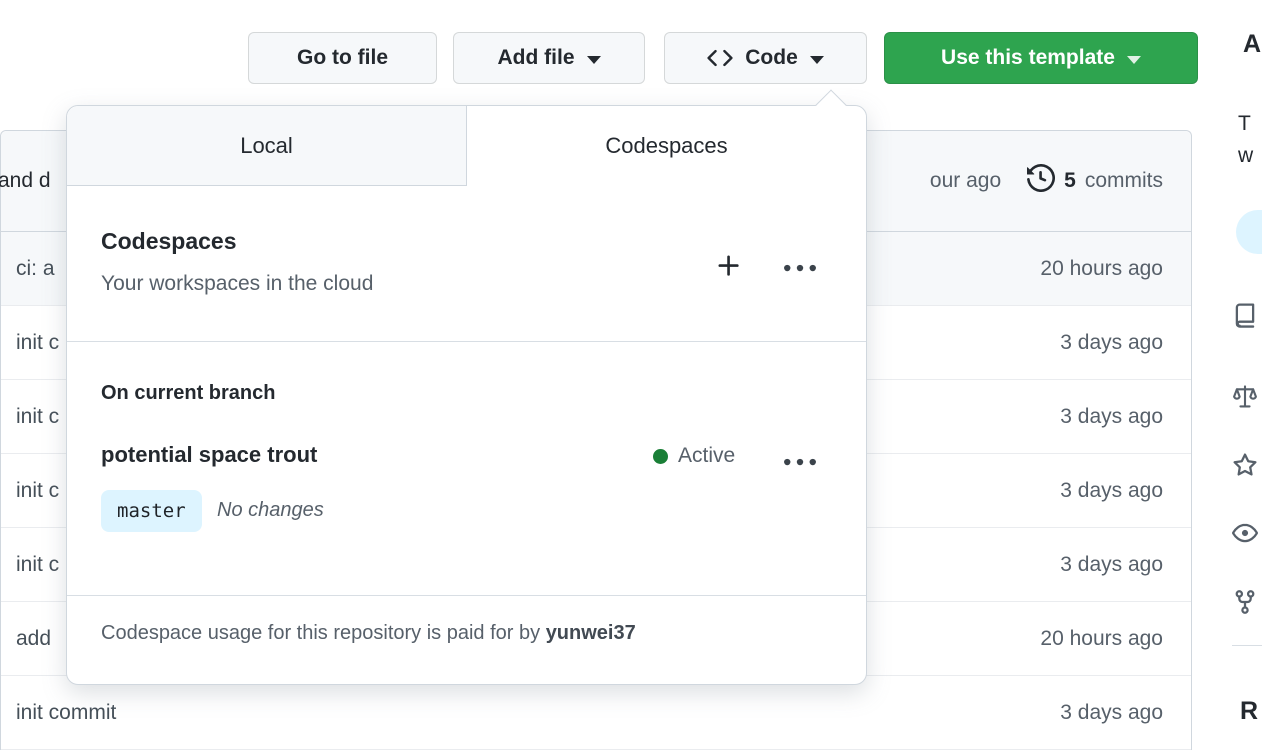 Image resolution: width=1262 pixels, height=750 pixels. I want to click on table-row: init commit 3 days ago, so click(596, 713).